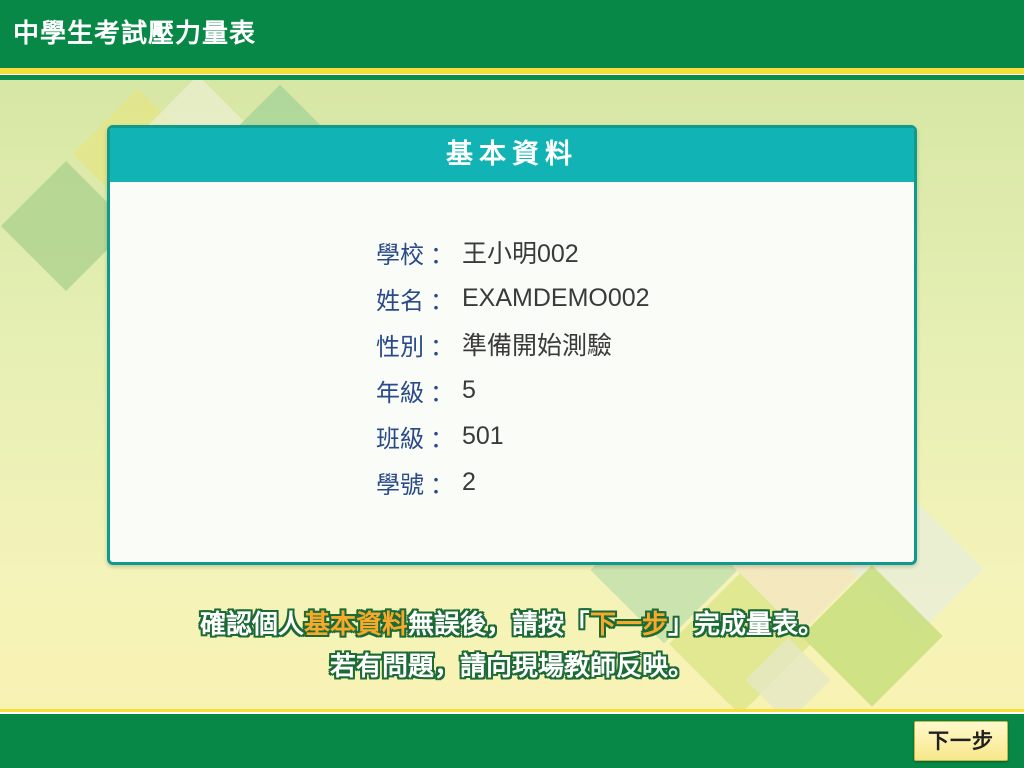 This screenshot has height=768, width=1024. I want to click on panel-title: 基本資料, so click(512, 155).